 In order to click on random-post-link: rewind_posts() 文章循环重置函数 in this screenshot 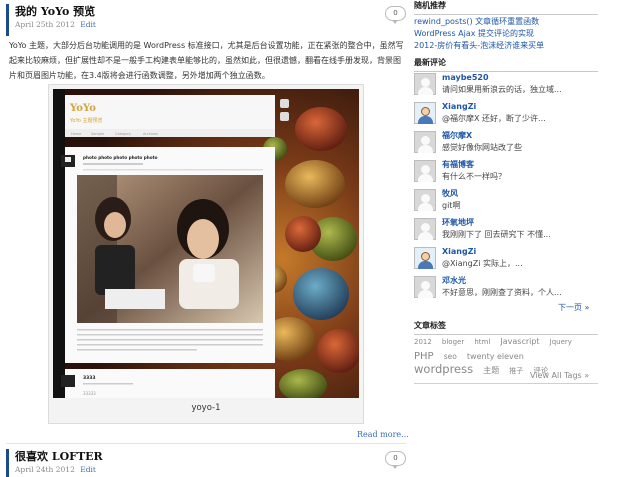, I will do `click(506, 22)`.